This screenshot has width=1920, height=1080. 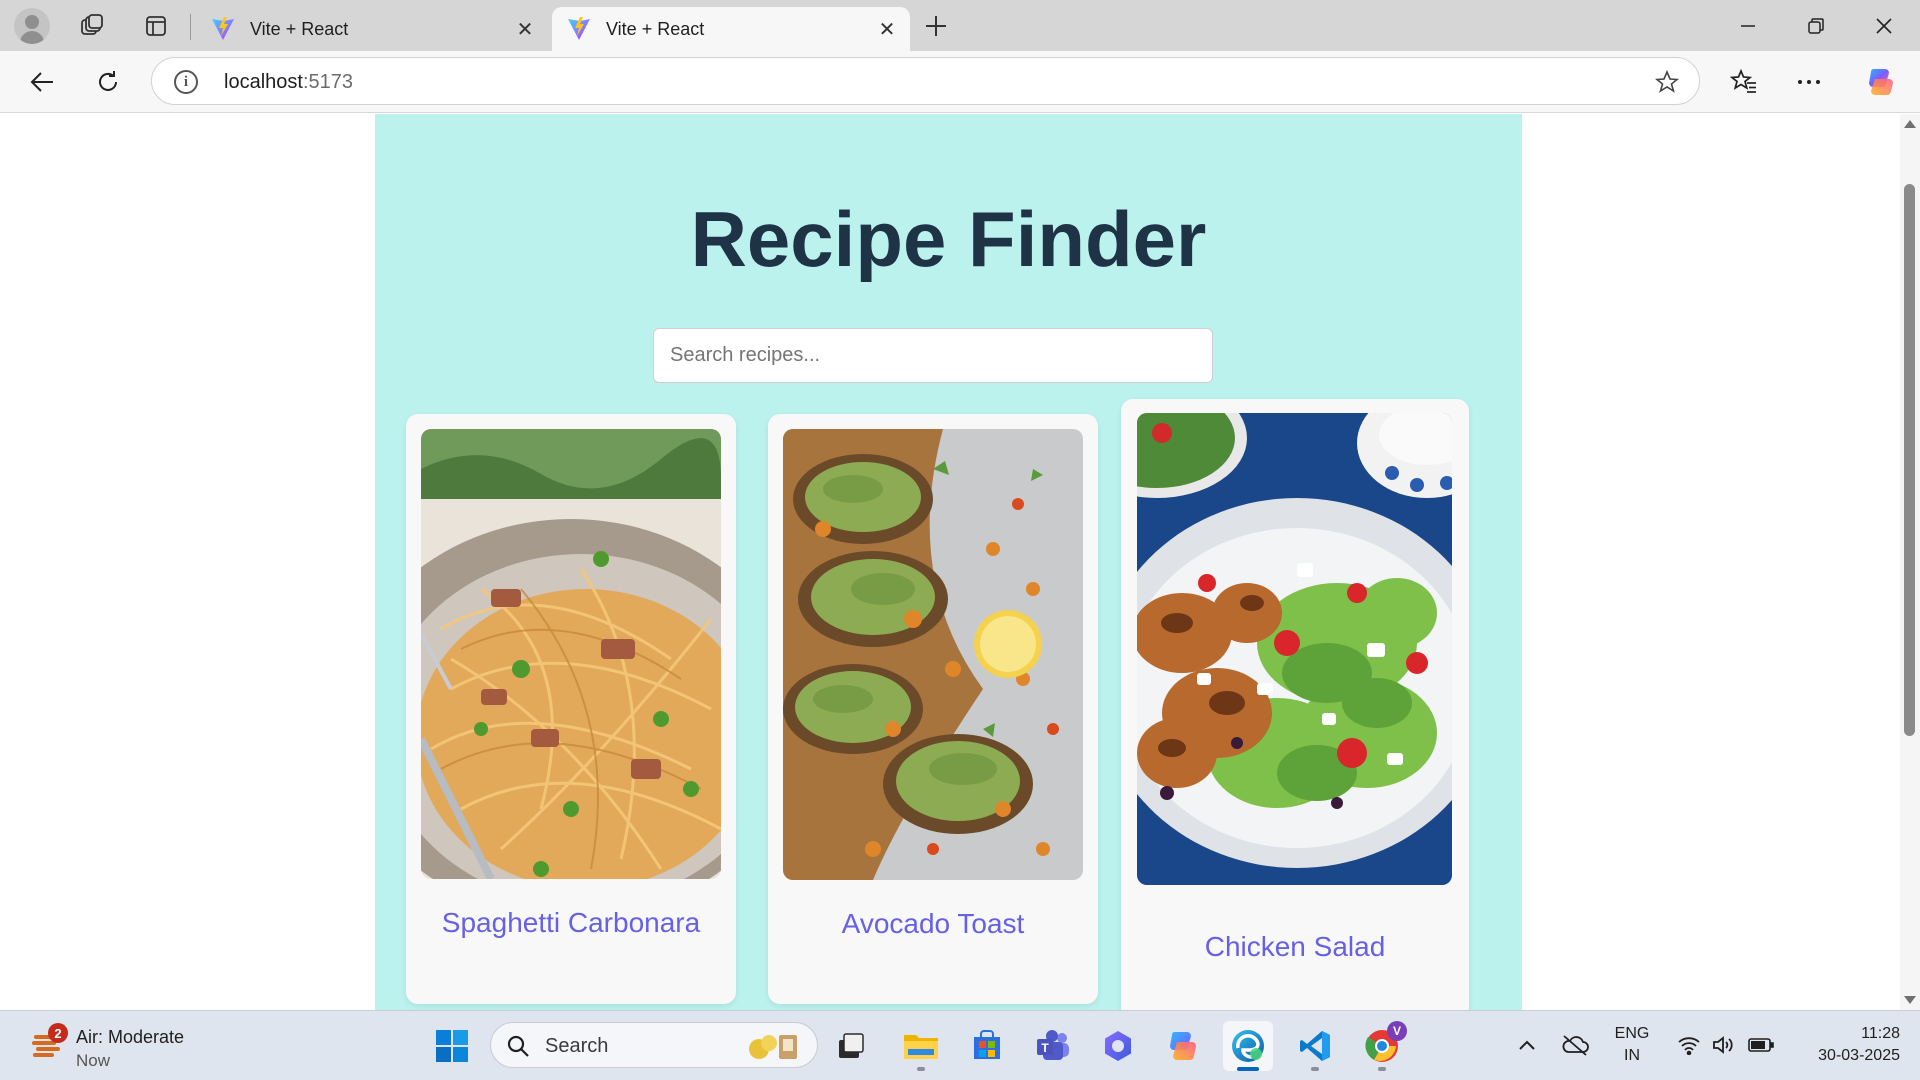 What do you see at coordinates (936, 26) in the screenshot?
I see `new-tab-icon` at bounding box center [936, 26].